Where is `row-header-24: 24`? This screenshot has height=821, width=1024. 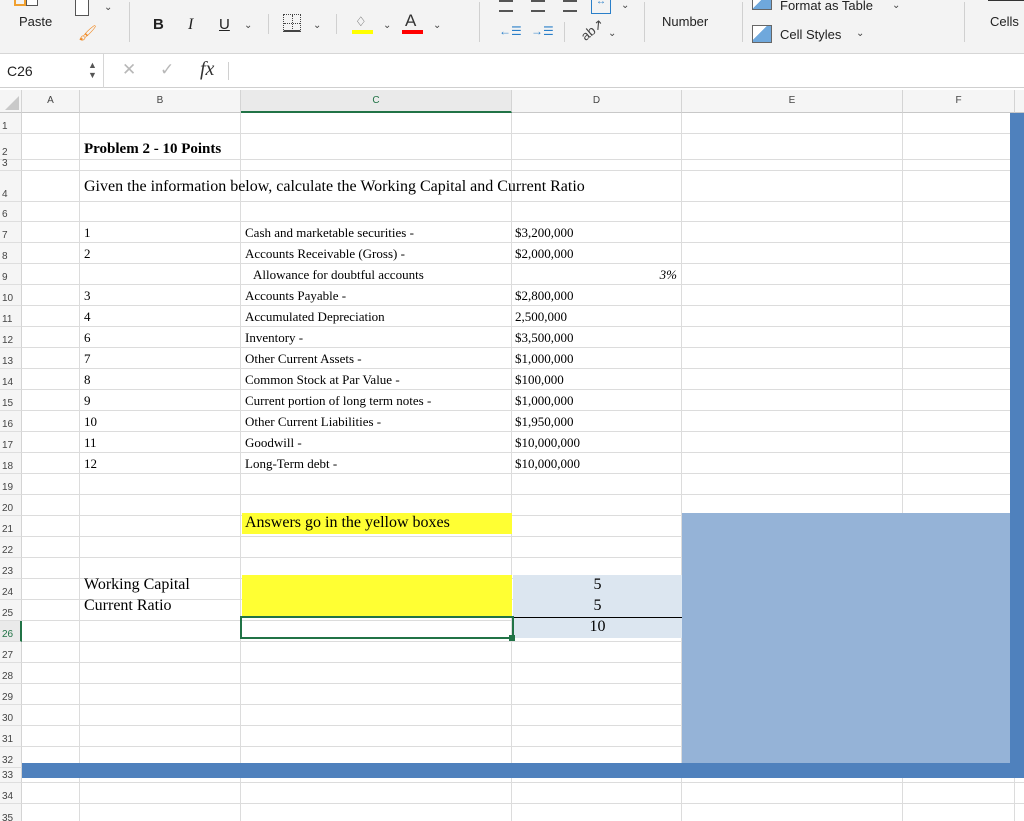 row-header-24: 24 is located at coordinates (11, 589).